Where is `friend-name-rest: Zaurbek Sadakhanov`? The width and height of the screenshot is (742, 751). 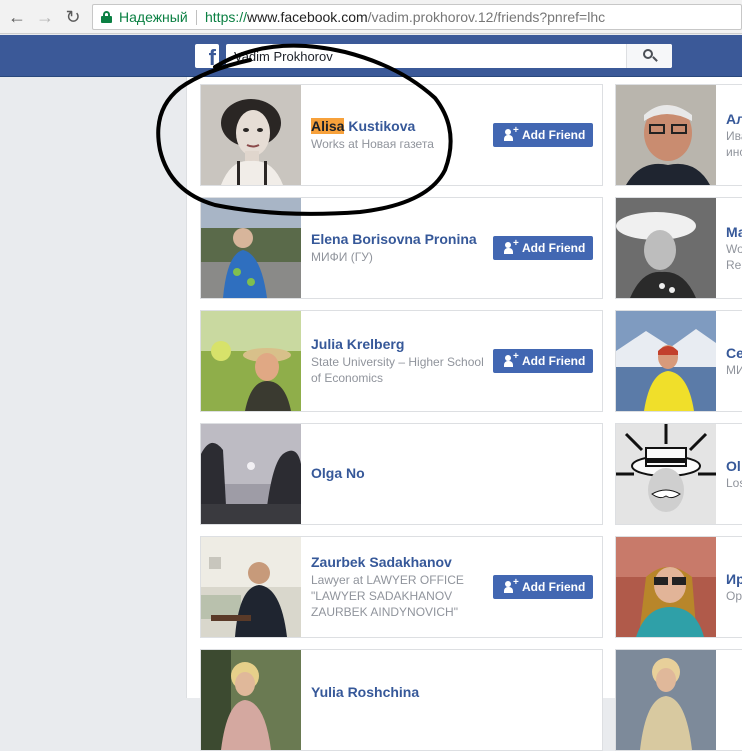 friend-name-rest: Zaurbek Sadakhanov is located at coordinates (381, 562).